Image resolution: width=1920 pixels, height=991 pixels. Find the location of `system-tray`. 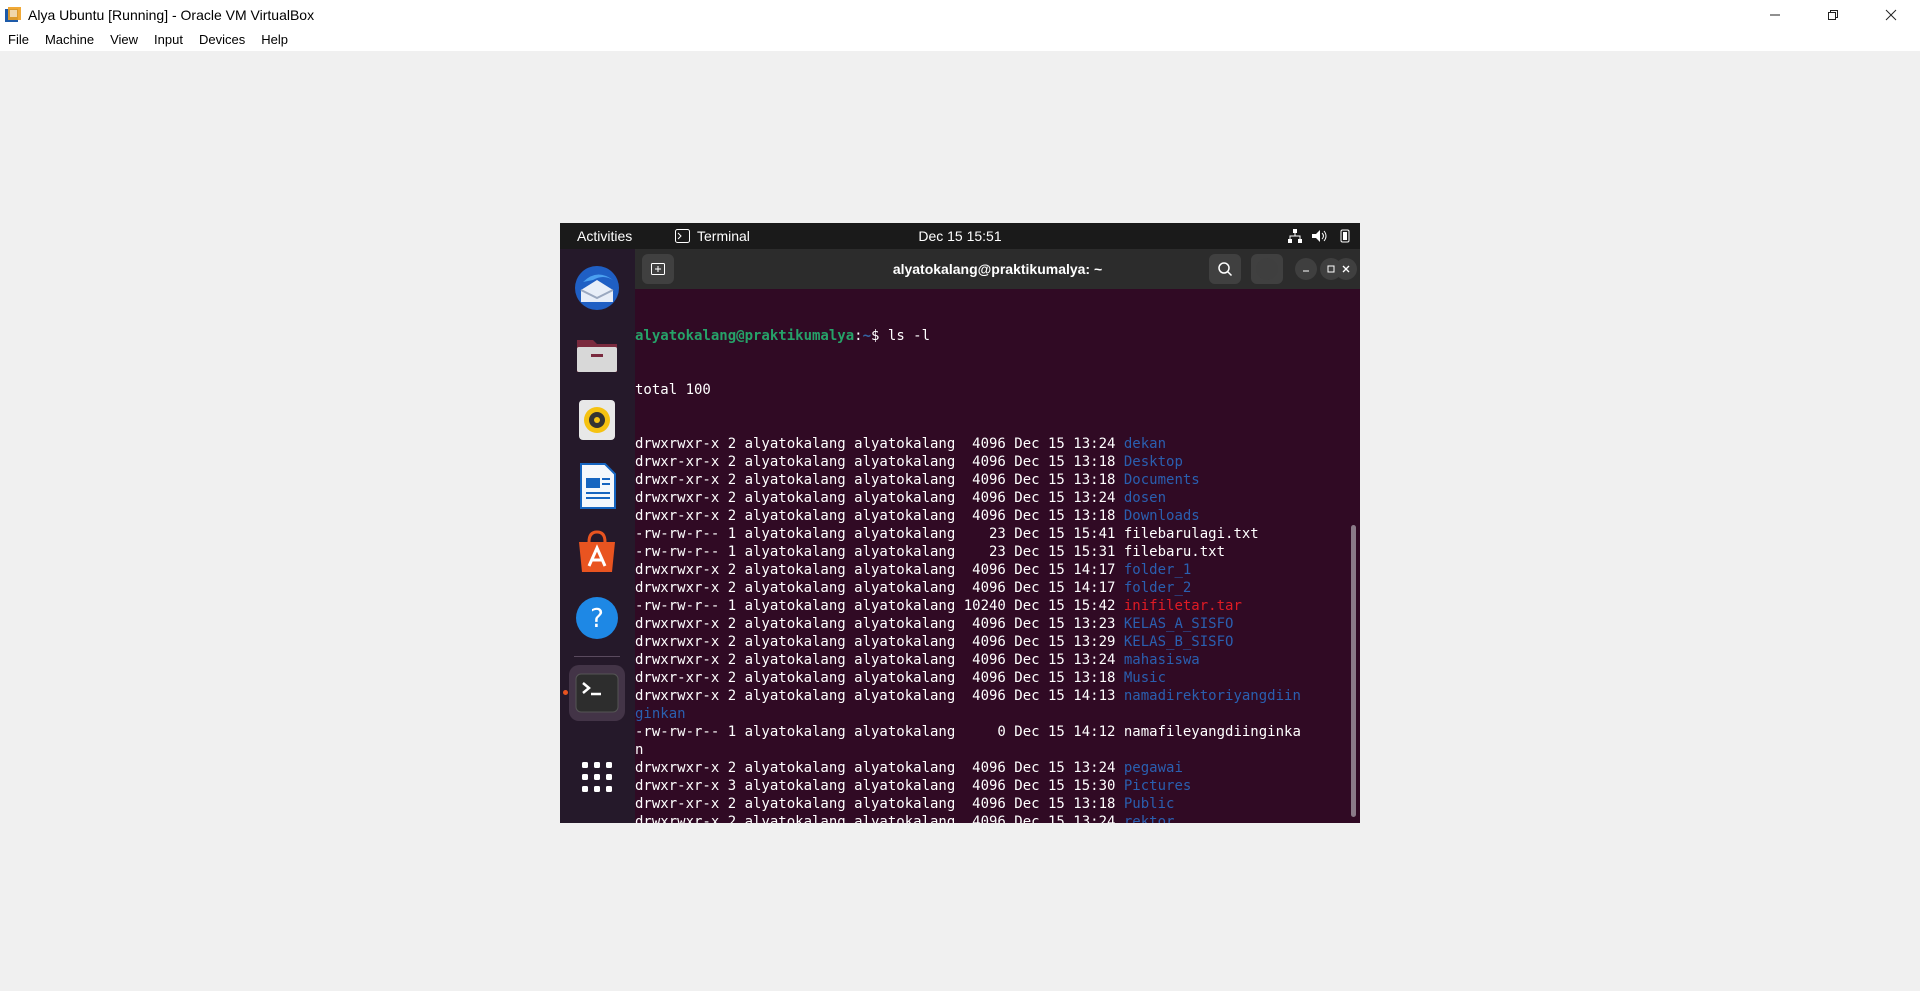

system-tray is located at coordinates (1320, 236).